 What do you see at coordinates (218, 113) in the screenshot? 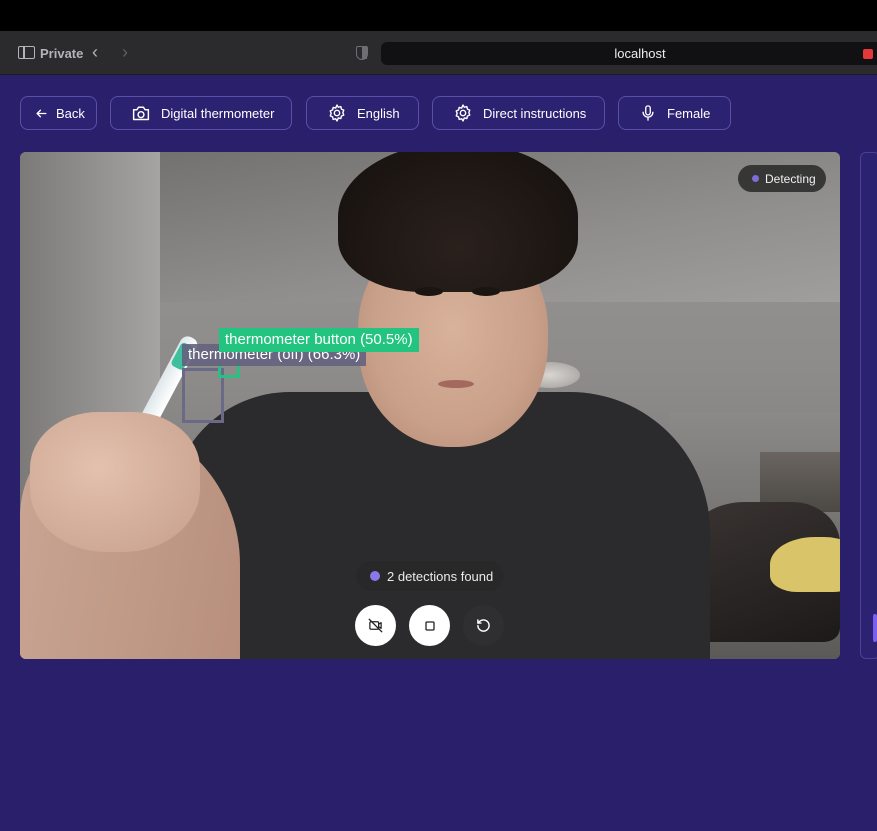
I see `device-label: Digital thermometer` at bounding box center [218, 113].